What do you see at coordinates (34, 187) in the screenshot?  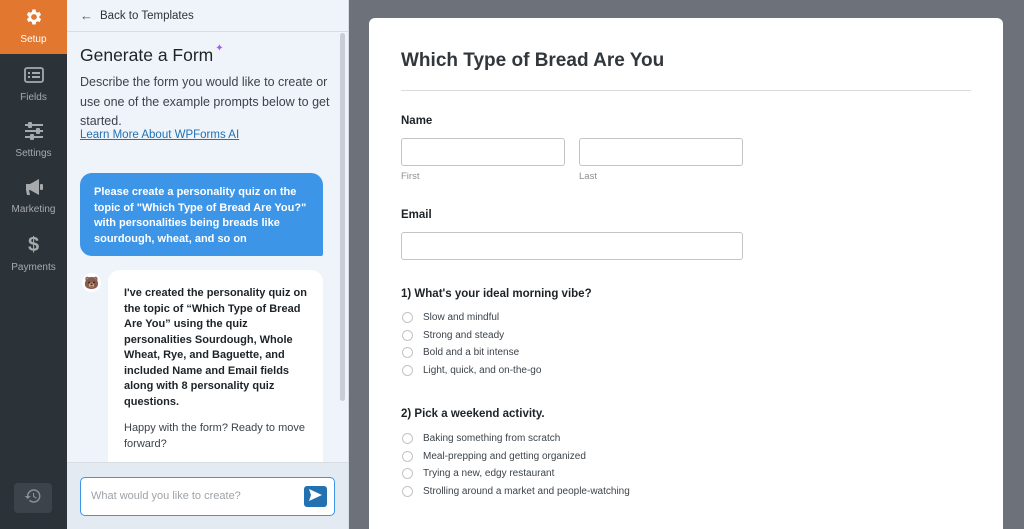 I see `megaphone-icon` at bounding box center [34, 187].